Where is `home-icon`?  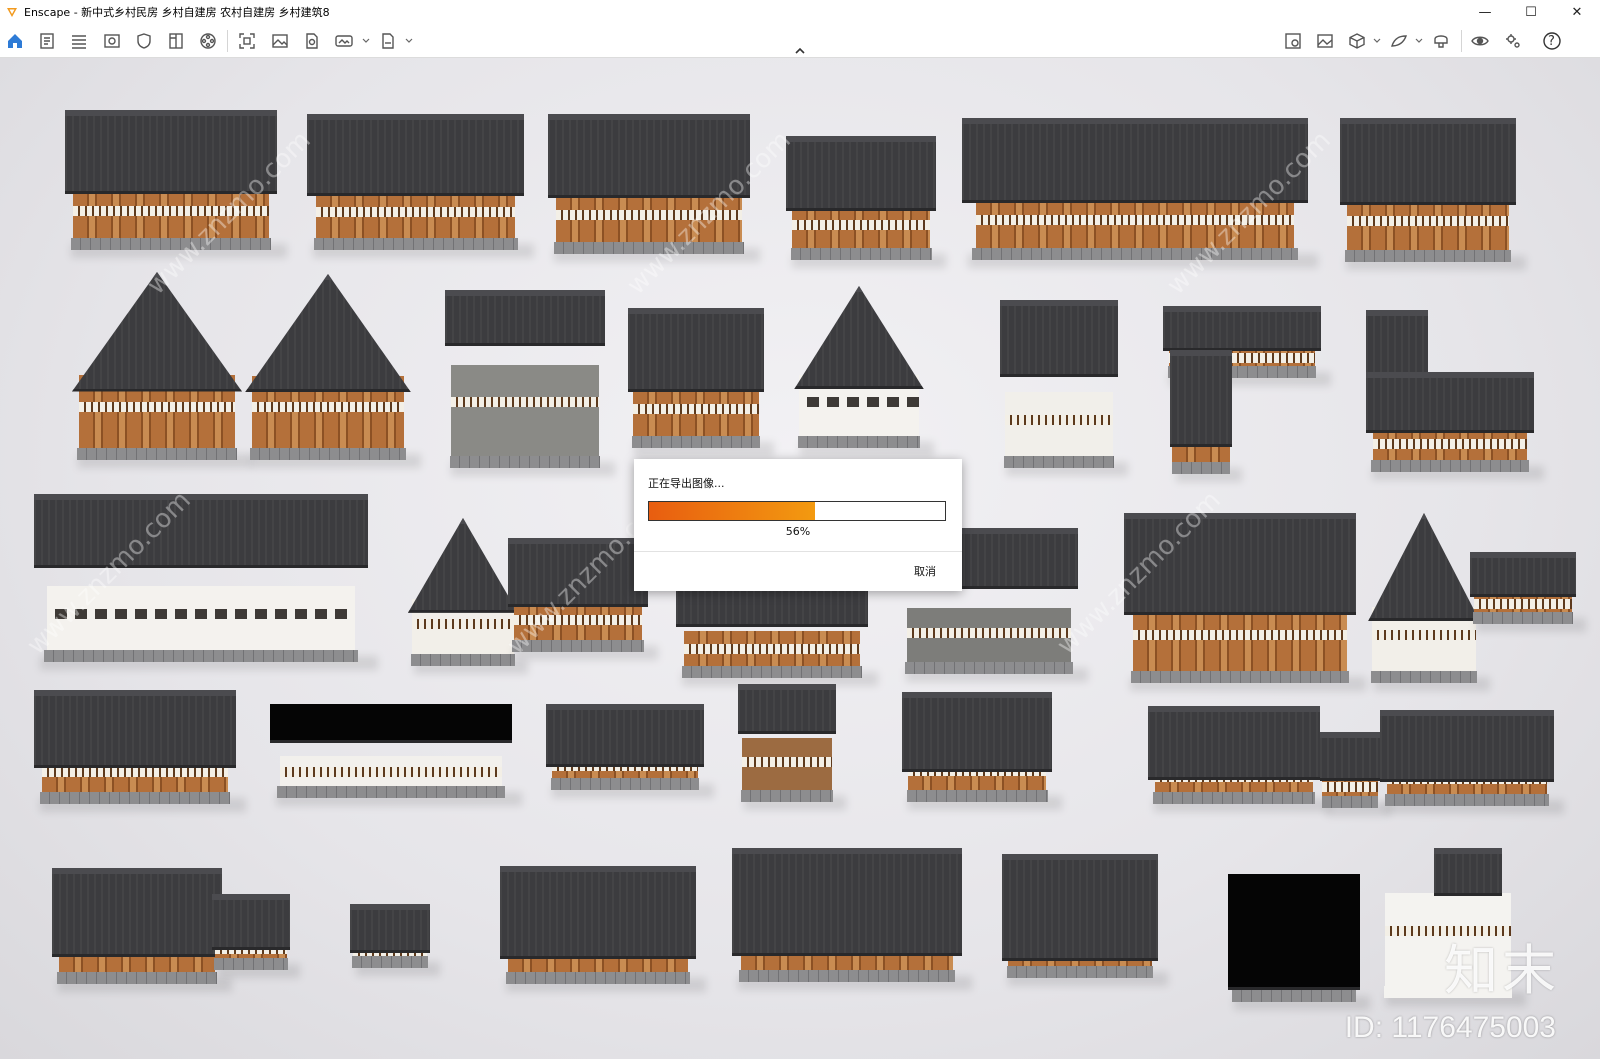
home-icon is located at coordinates (15, 41).